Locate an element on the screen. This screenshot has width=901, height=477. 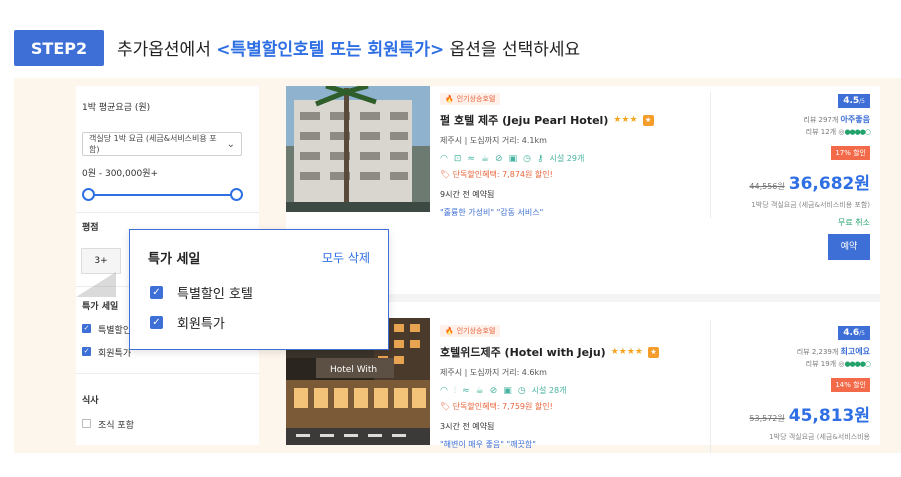
book-button: 예약 is located at coordinates (849, 246).